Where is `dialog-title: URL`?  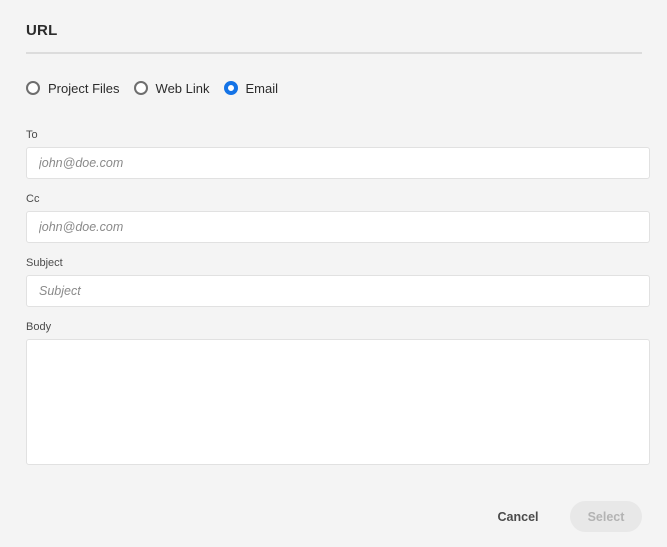
dialog-title: URL is located at coordinates (42, 30).